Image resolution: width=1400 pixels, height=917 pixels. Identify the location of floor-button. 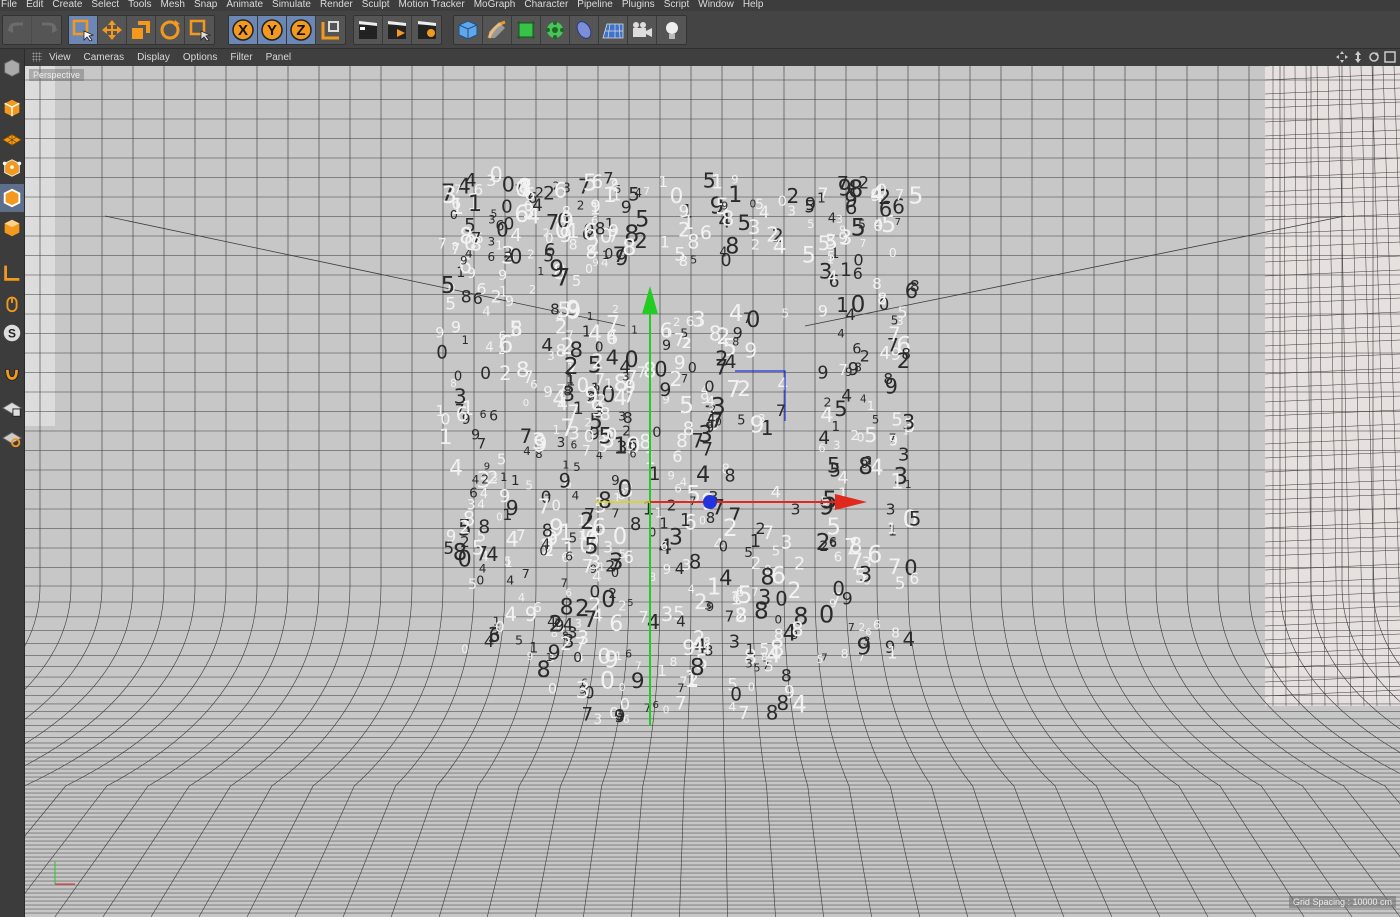
(613, 30).